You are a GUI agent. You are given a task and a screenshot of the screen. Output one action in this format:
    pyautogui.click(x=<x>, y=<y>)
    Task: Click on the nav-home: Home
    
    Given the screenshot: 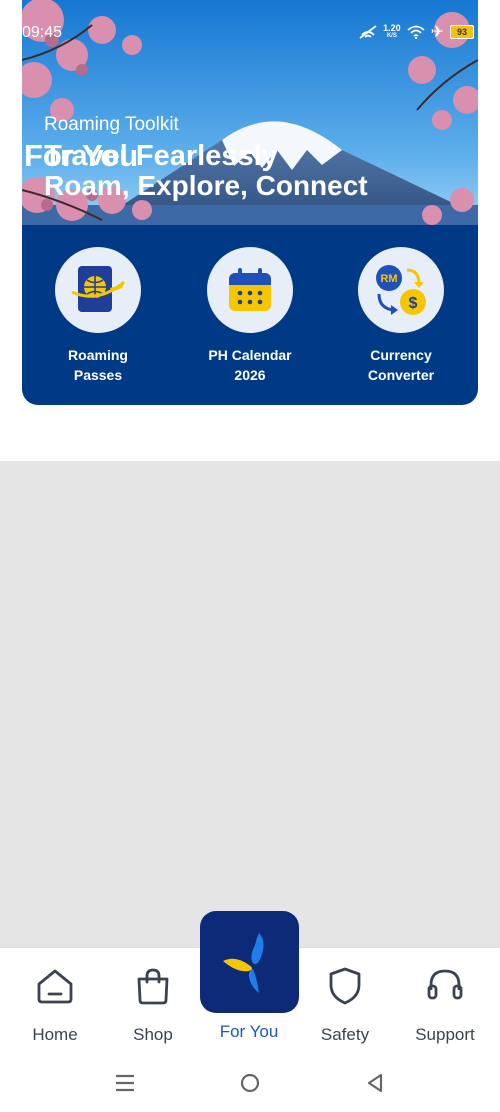 What is the action you would take?
    pyautogui.click(x=55, y=1005)
    